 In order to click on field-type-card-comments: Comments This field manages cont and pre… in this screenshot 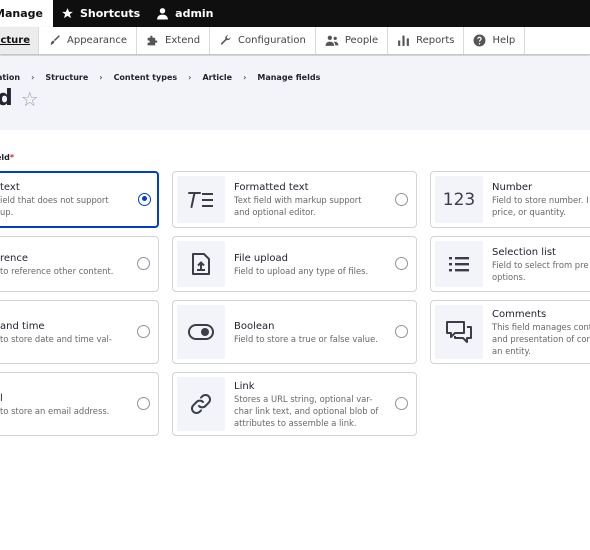, I will do `click(510, 332)`.